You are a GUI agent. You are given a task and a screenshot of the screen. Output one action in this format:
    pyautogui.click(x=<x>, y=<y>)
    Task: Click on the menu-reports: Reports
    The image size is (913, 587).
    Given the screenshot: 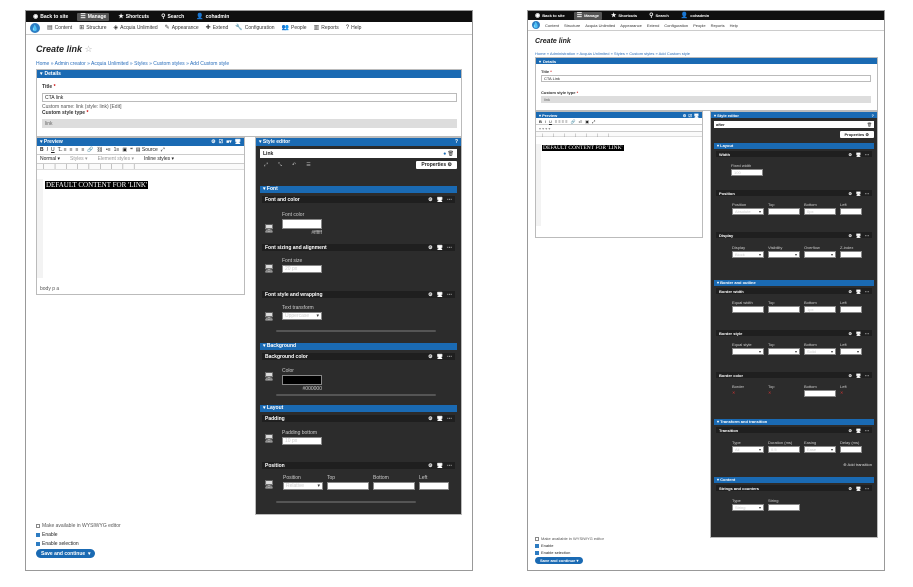 What is the action you would take?
    pyautogui.click(x=718, y=25)
    